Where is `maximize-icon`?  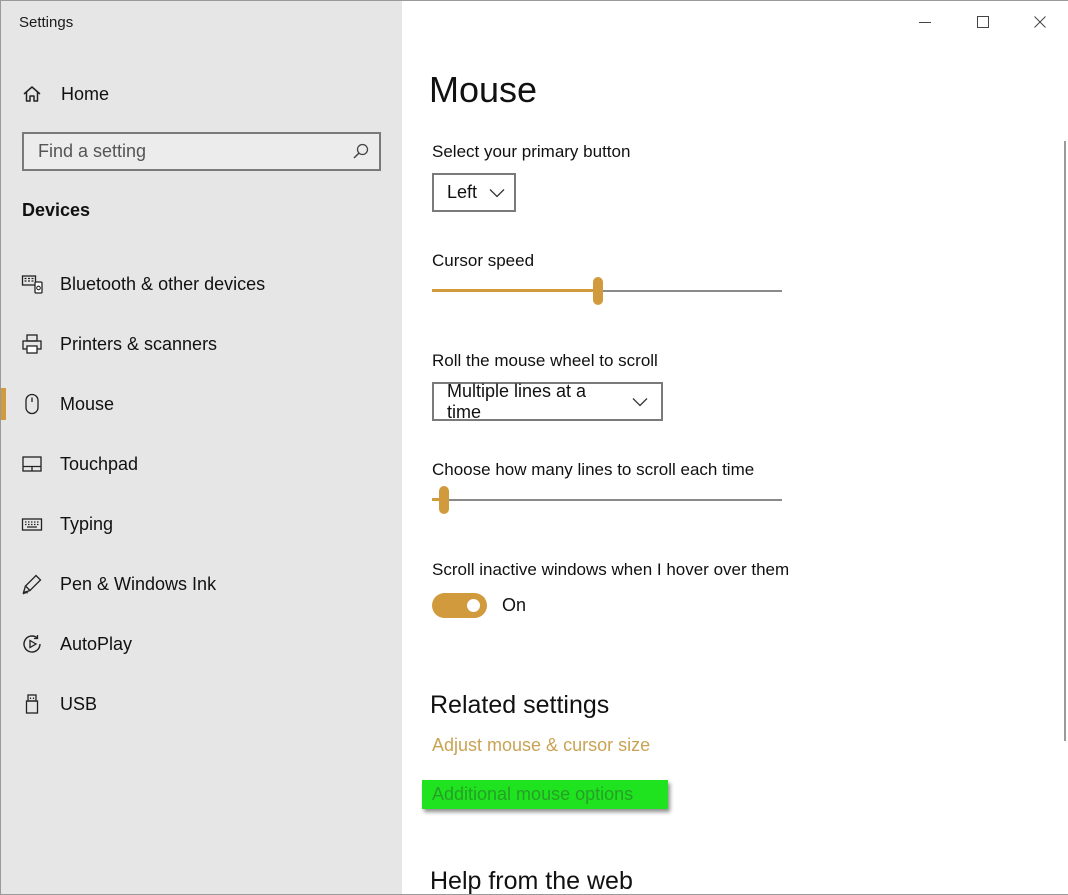 maximize-icon is located at coordinates (983, 22).